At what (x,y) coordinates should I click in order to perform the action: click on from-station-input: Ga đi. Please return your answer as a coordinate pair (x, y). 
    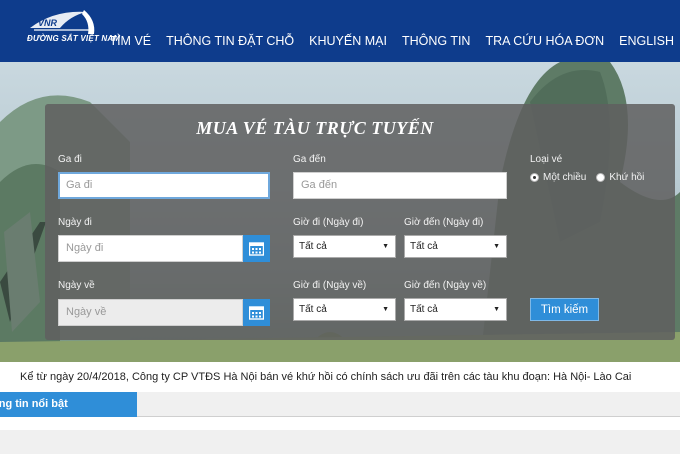
    Looking at the image, I should click on (164, 185).